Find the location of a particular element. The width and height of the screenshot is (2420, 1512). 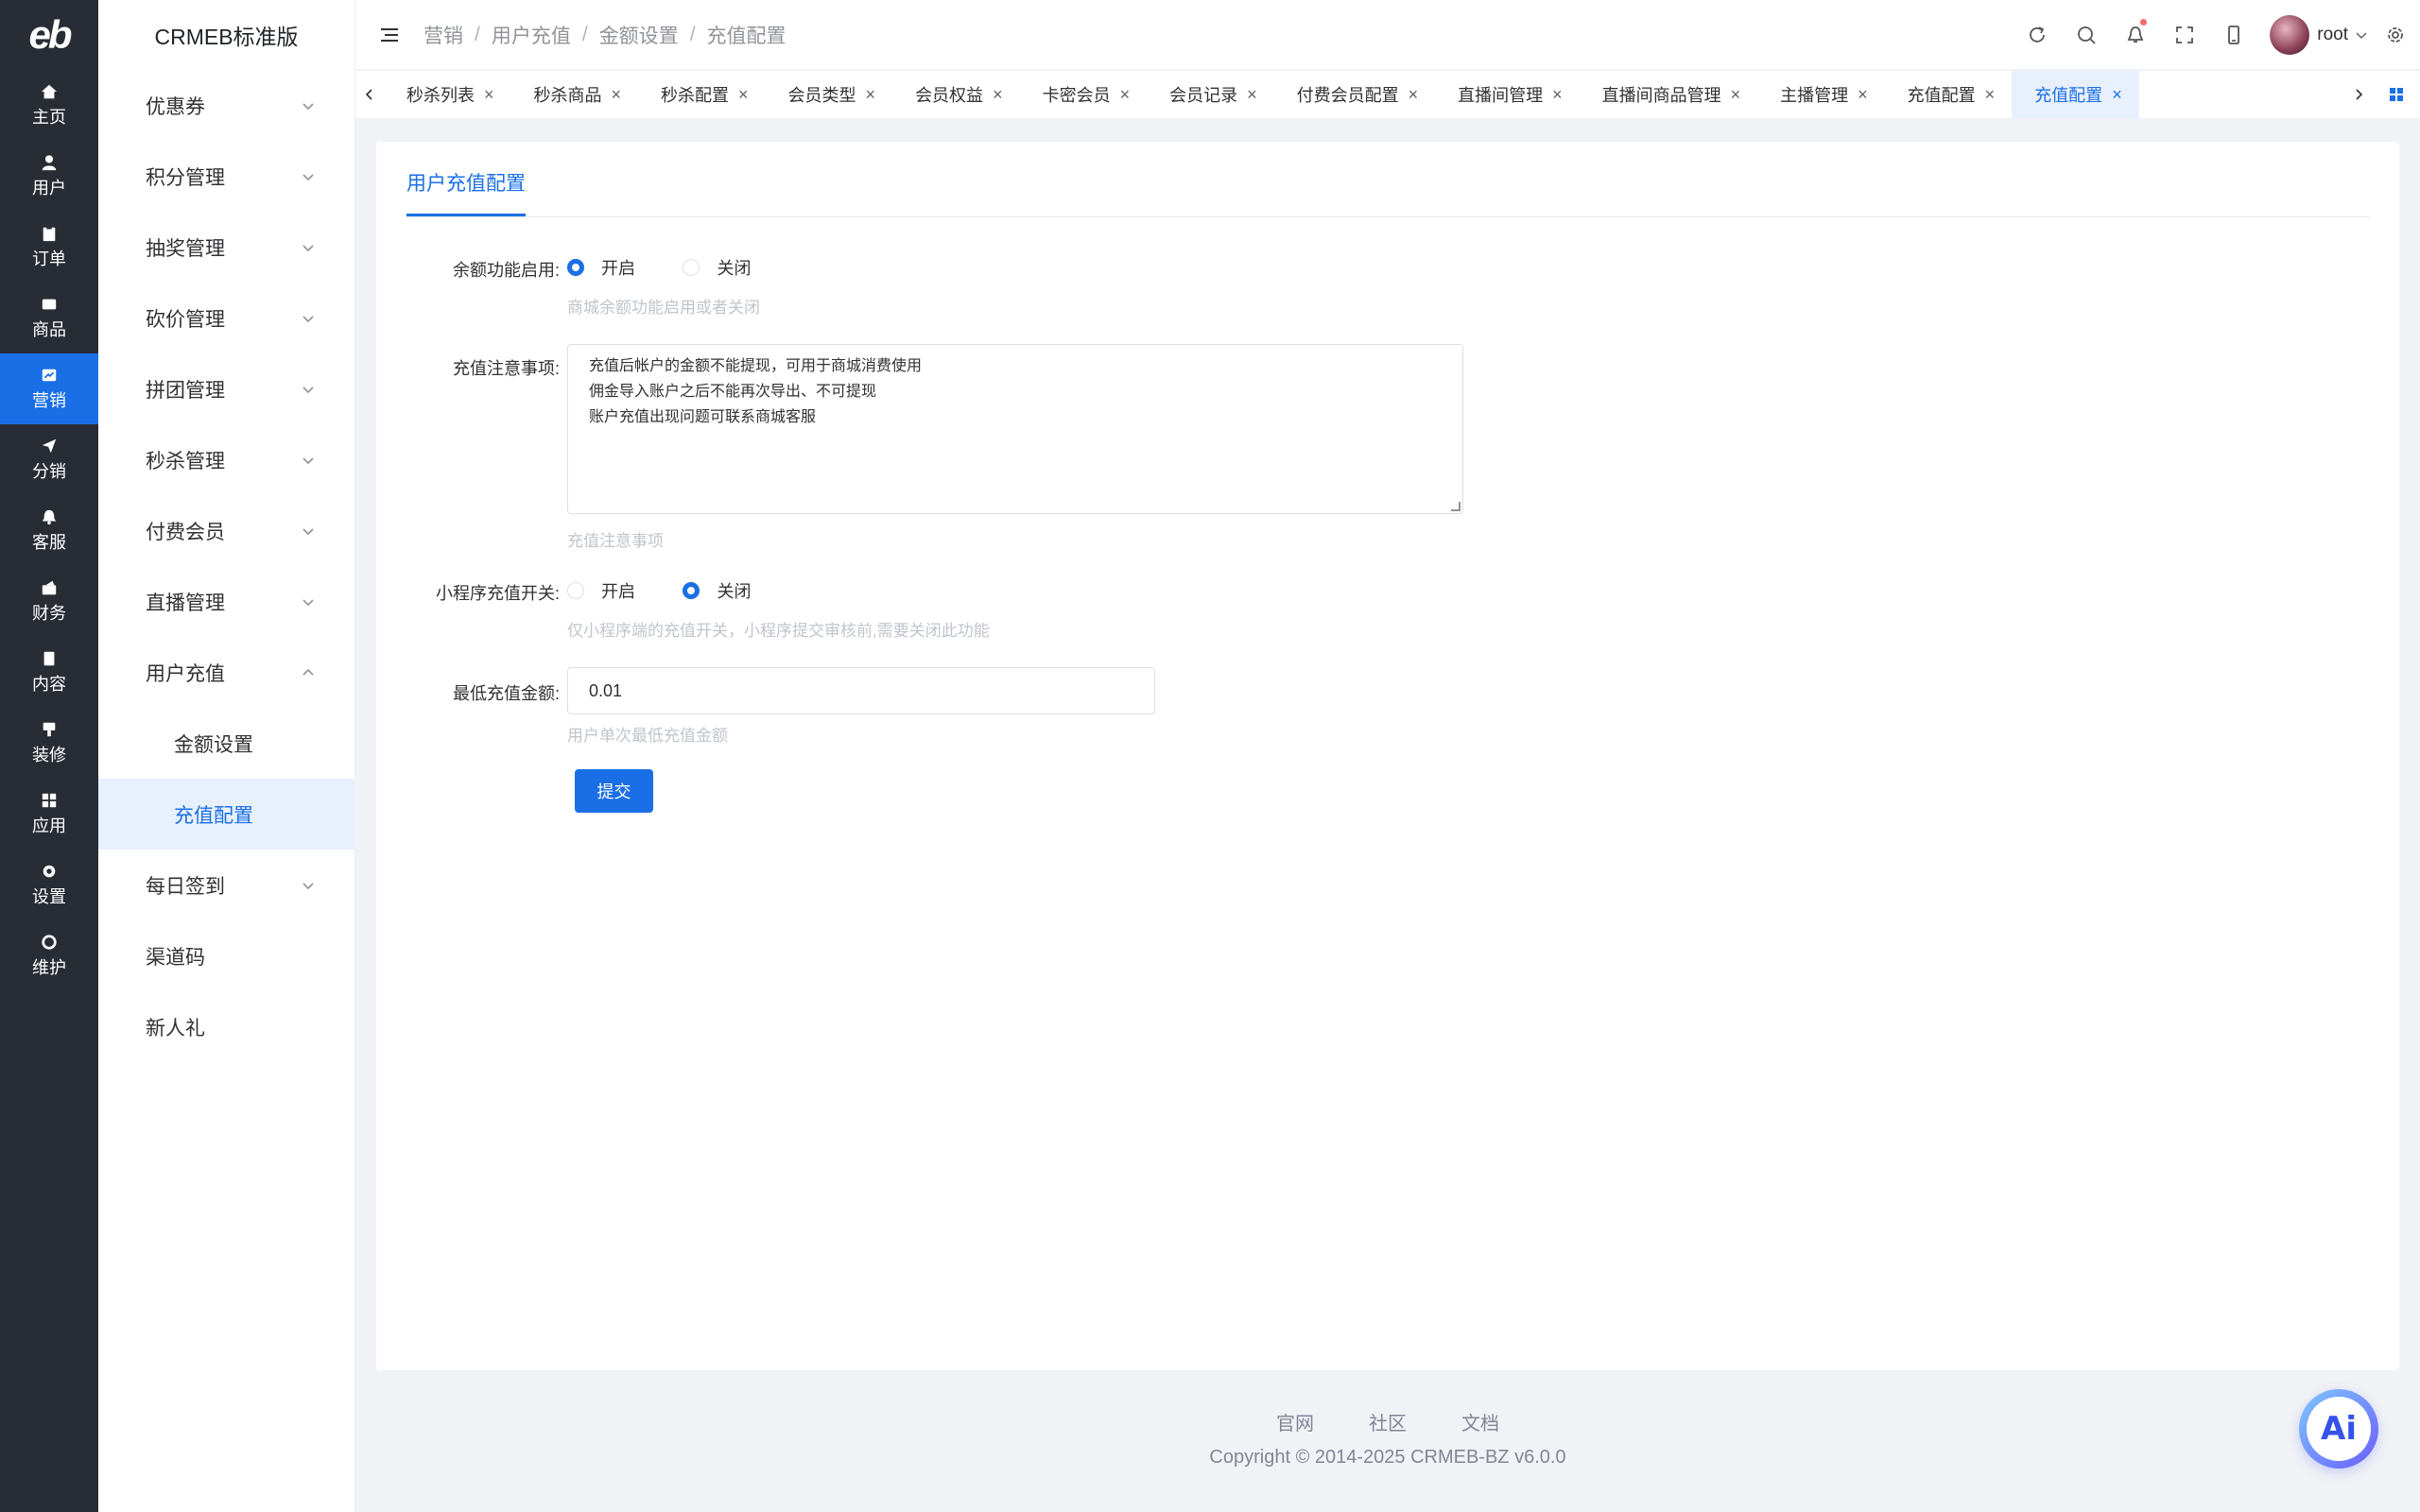

tab-label: 卡密会员 is located at coordinates (1076, 95).